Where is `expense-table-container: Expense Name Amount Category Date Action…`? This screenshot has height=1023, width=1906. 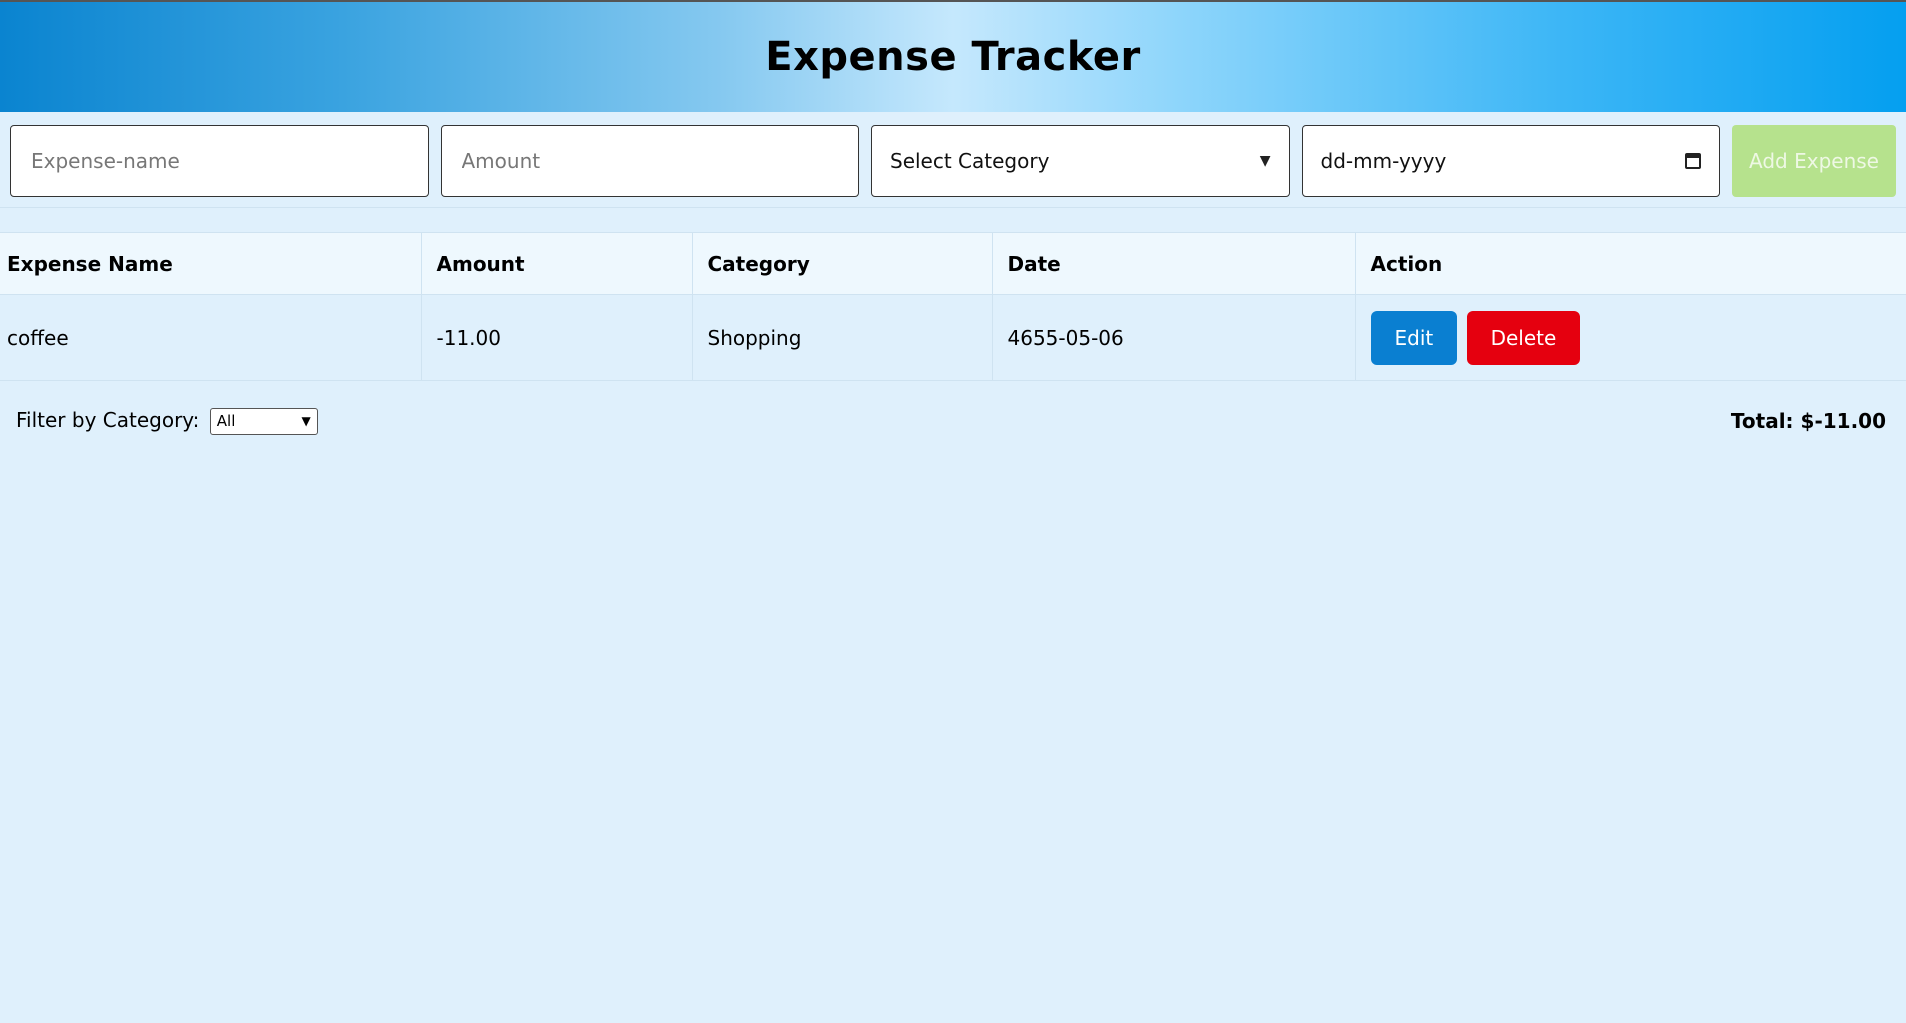 expense-table-container: Expense Name Amount Category Date Action… is located at coordinates (953, 306).